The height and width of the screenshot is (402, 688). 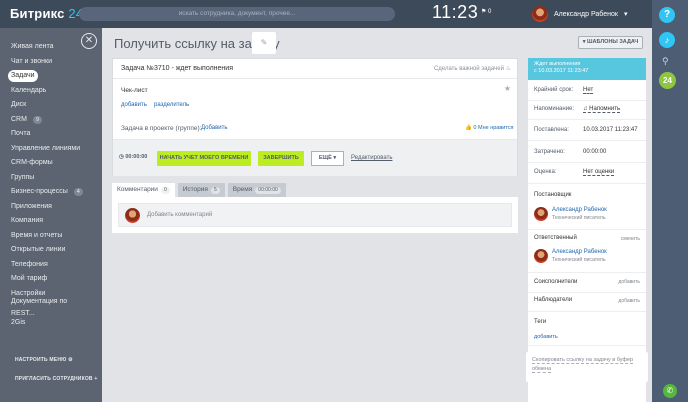 I want to click on checklist-label: Чек-лист, so click(x=134, y=90).